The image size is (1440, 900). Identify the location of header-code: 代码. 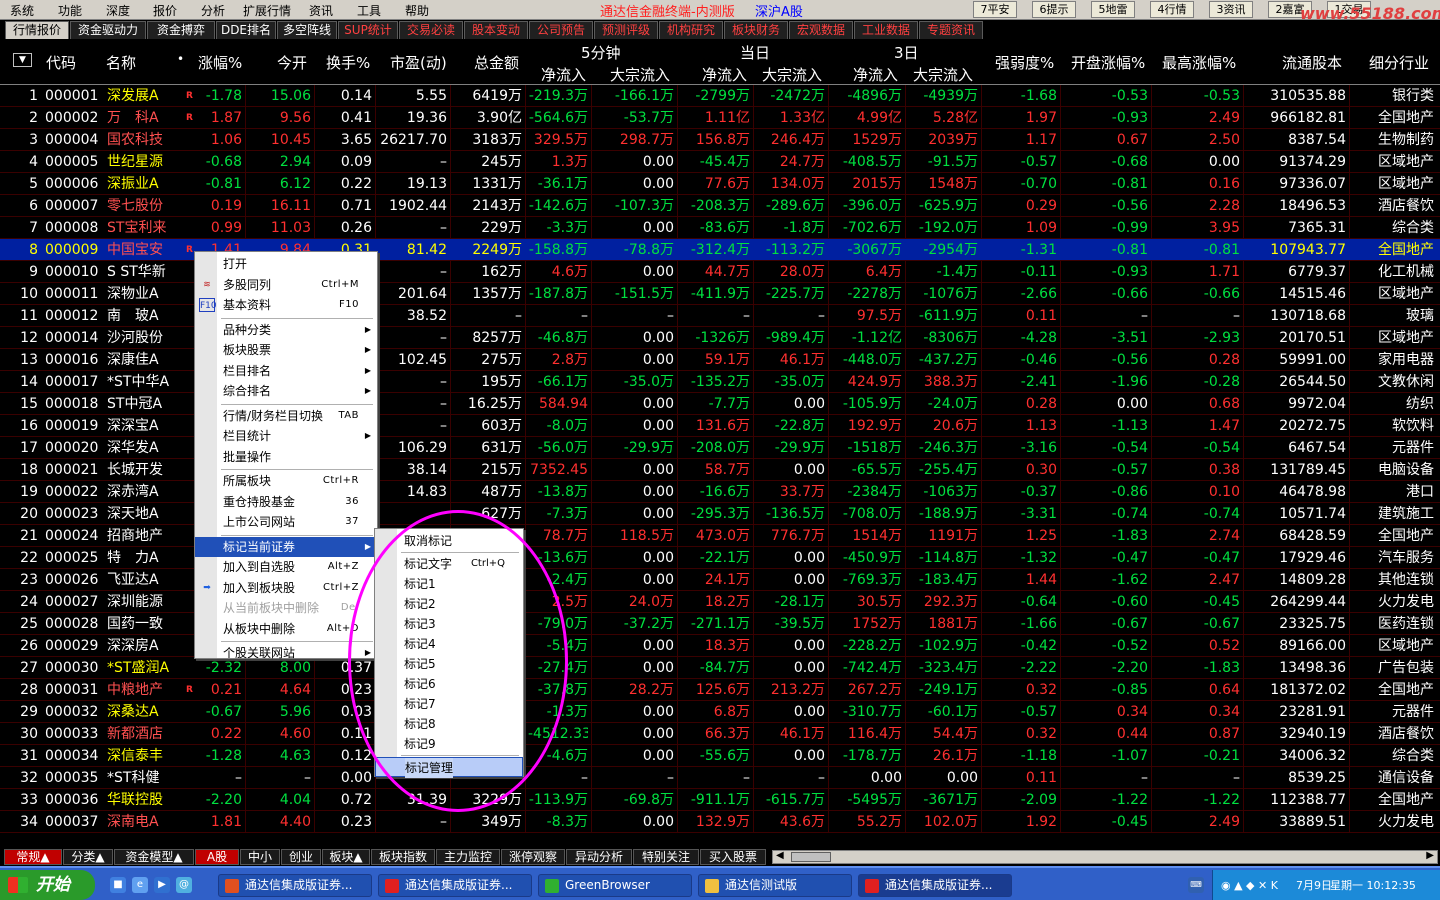
(61, 62).